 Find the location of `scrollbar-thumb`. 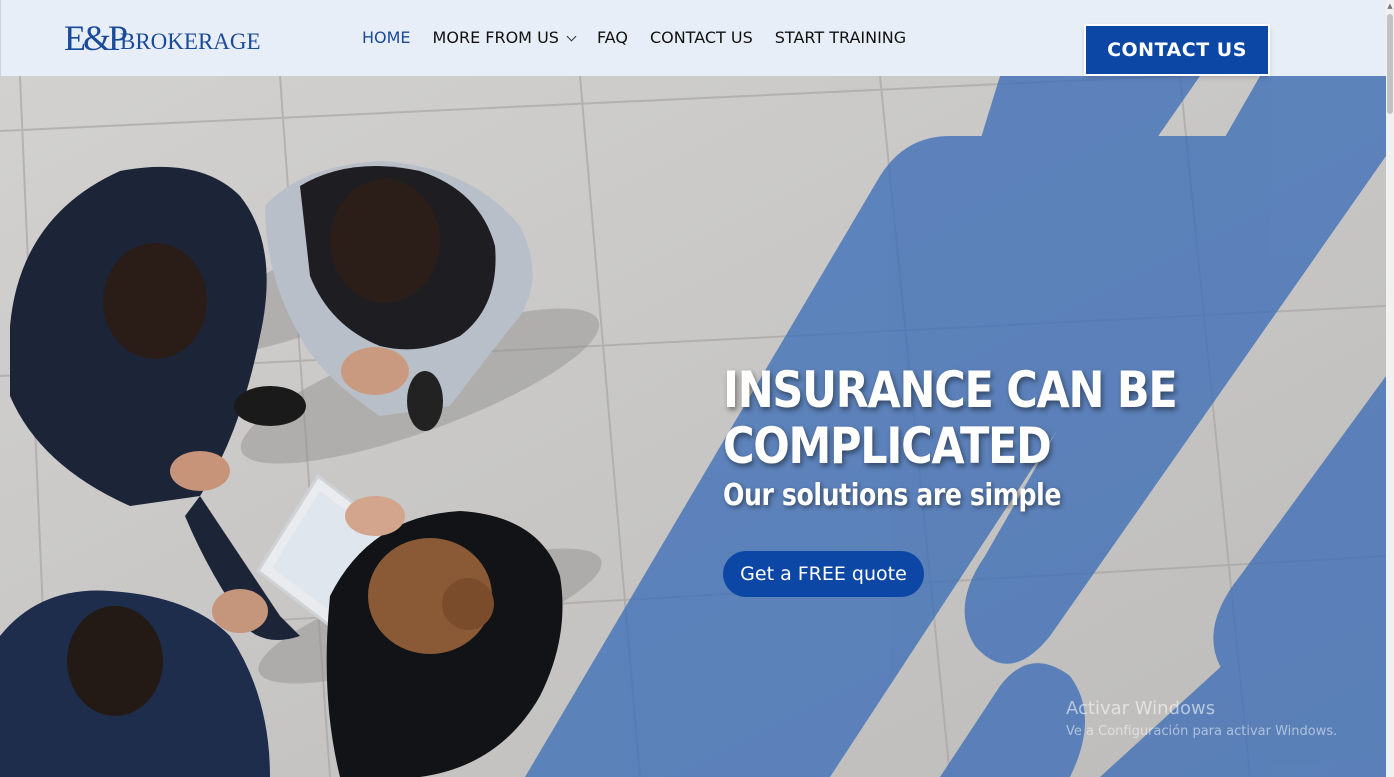

scrollbar-thumb is located at coordinates (1390, 64).